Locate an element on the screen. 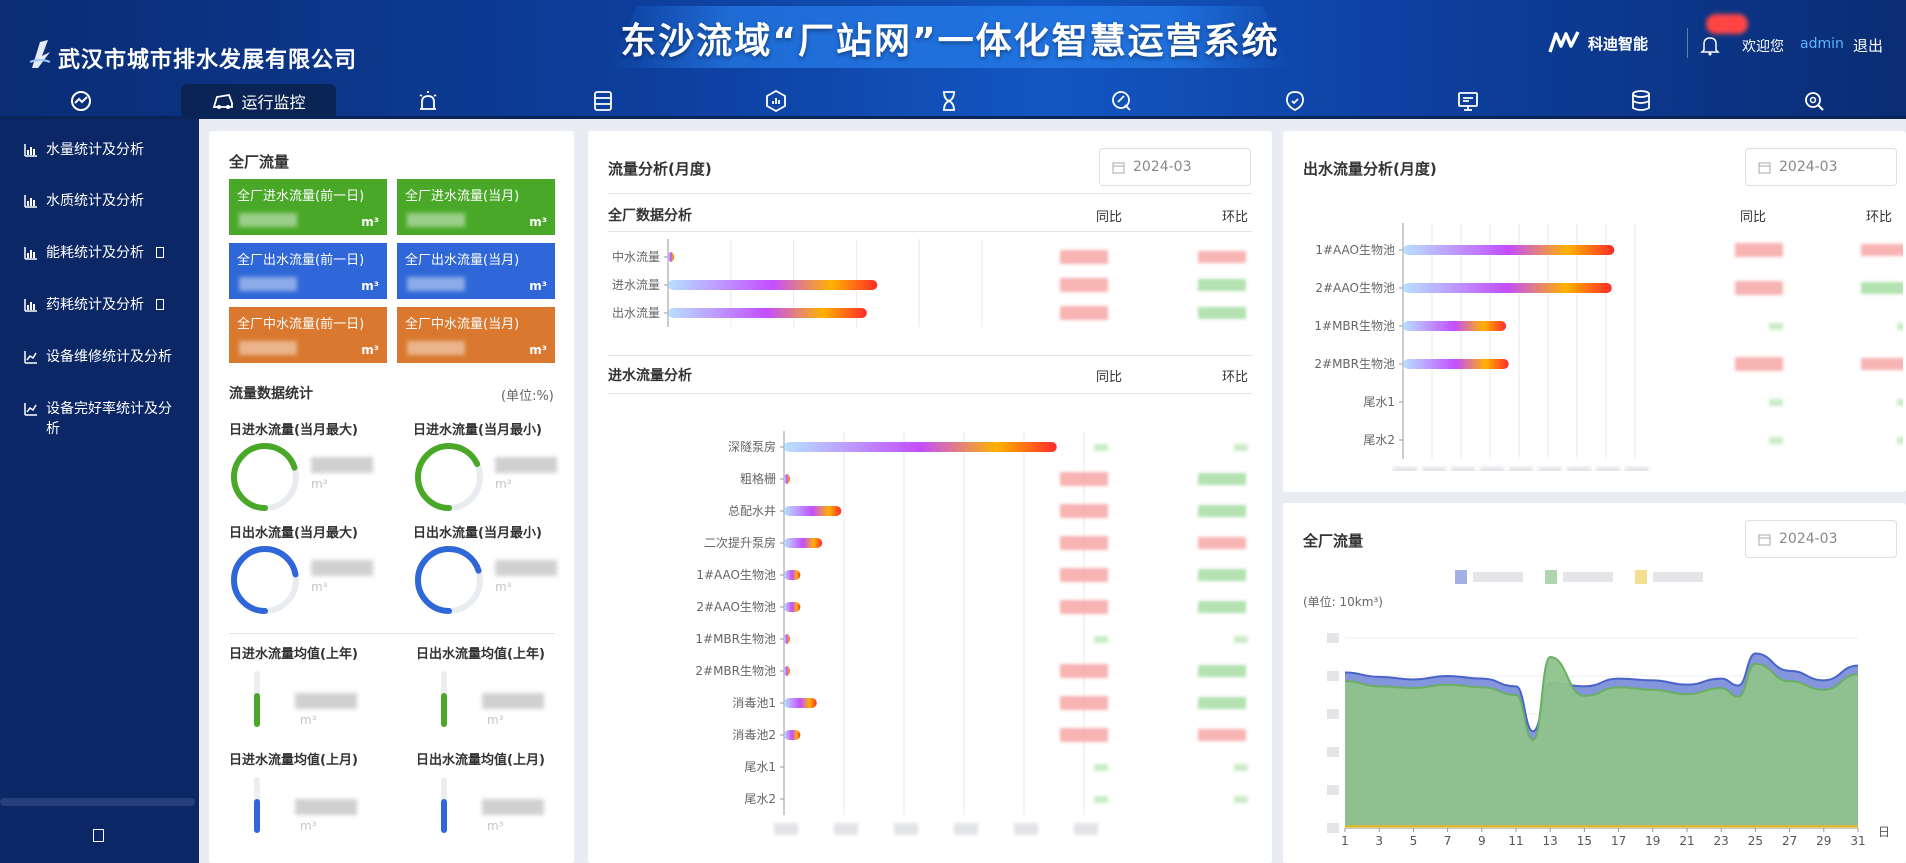  category-label: 尾水1 is located at coordinates (760, 767).